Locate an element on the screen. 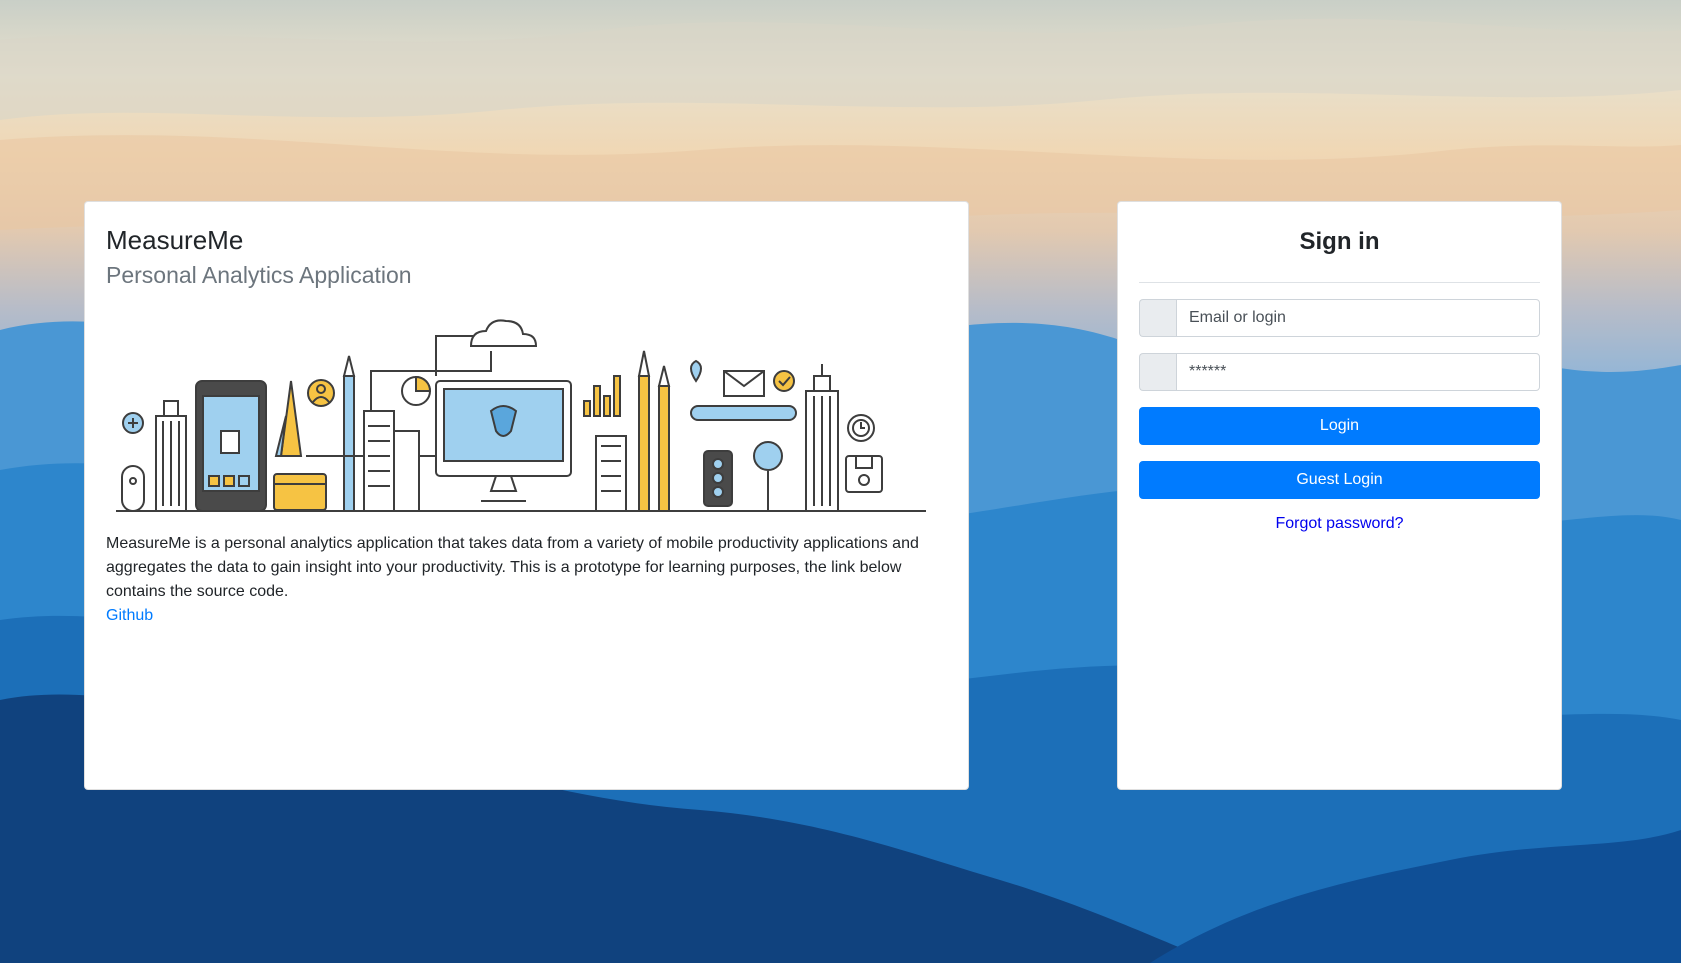  hero-illustration is located at coordinates (521, 416).